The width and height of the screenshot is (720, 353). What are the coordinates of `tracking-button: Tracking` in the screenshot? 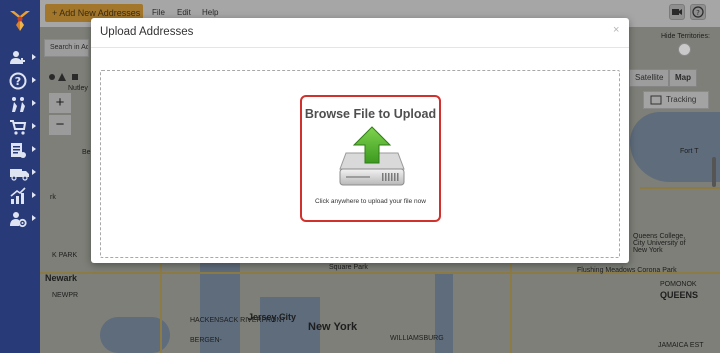 It's located at (676, 100).